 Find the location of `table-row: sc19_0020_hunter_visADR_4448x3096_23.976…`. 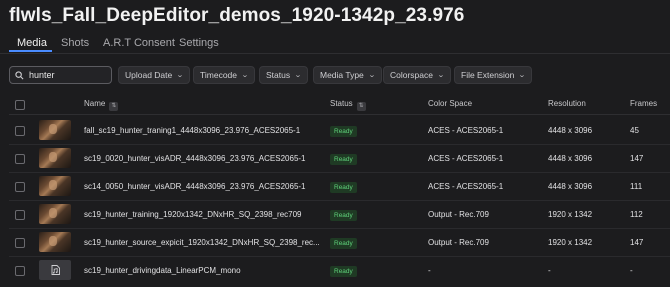

table-row: sc19_0020_hunter_visADR_4448x3096_23.976… is located at coordinates (339, 159).